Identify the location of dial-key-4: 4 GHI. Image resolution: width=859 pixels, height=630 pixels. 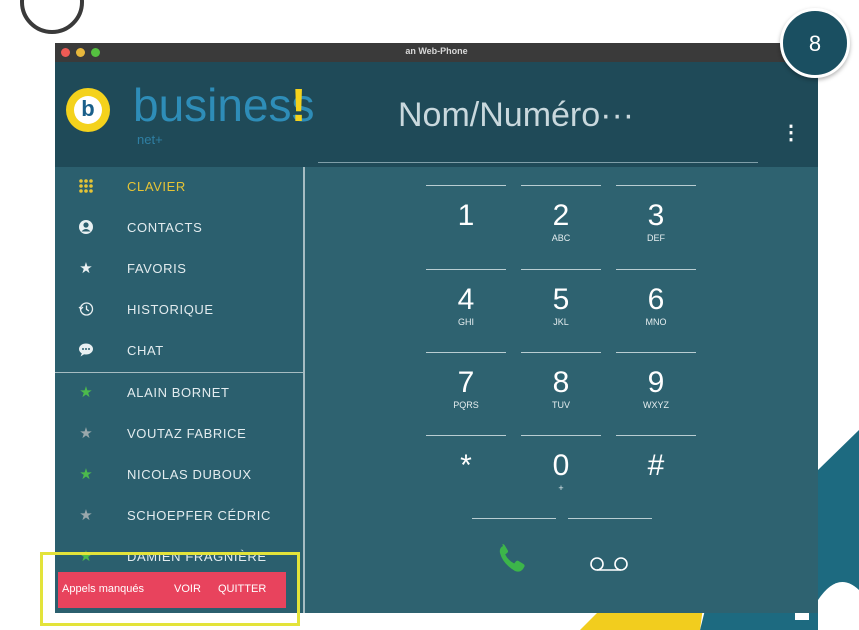
(466, 311).